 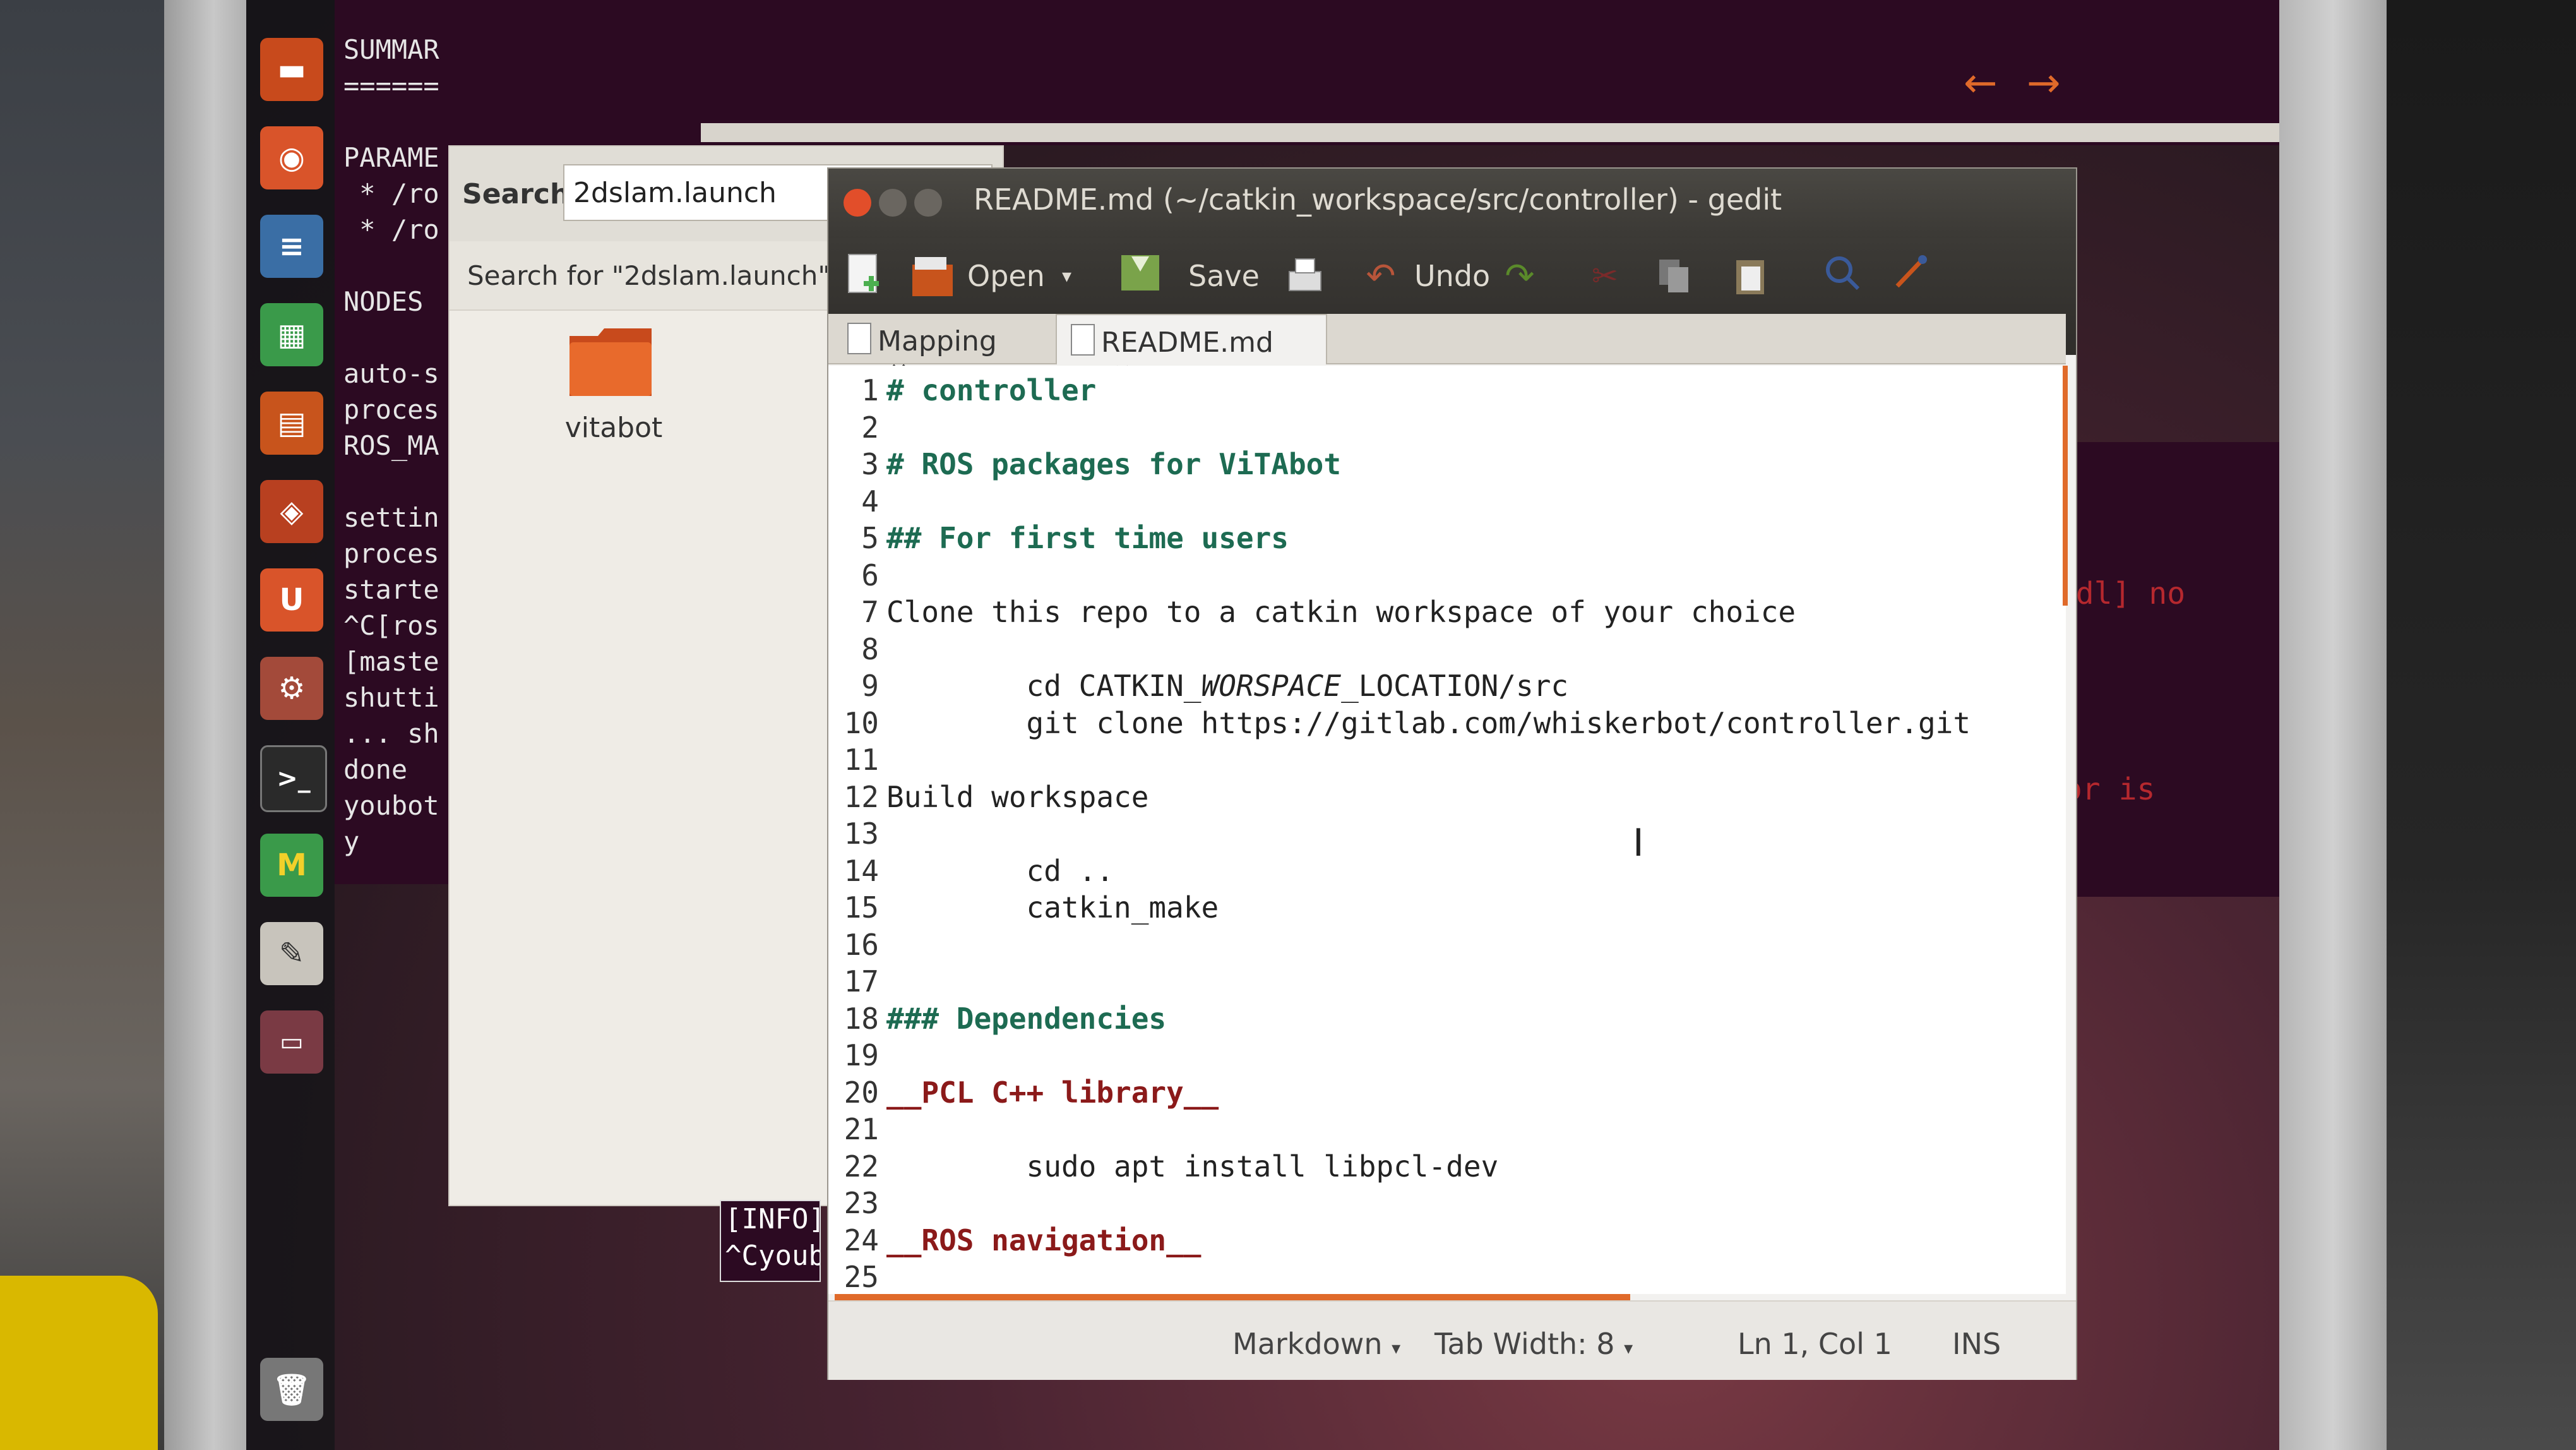 What do you see at coordinates (1044, 686) in the screenshot?
I see `line-text-segment: cd CATKIN_` at bounding box center [1044, 686].